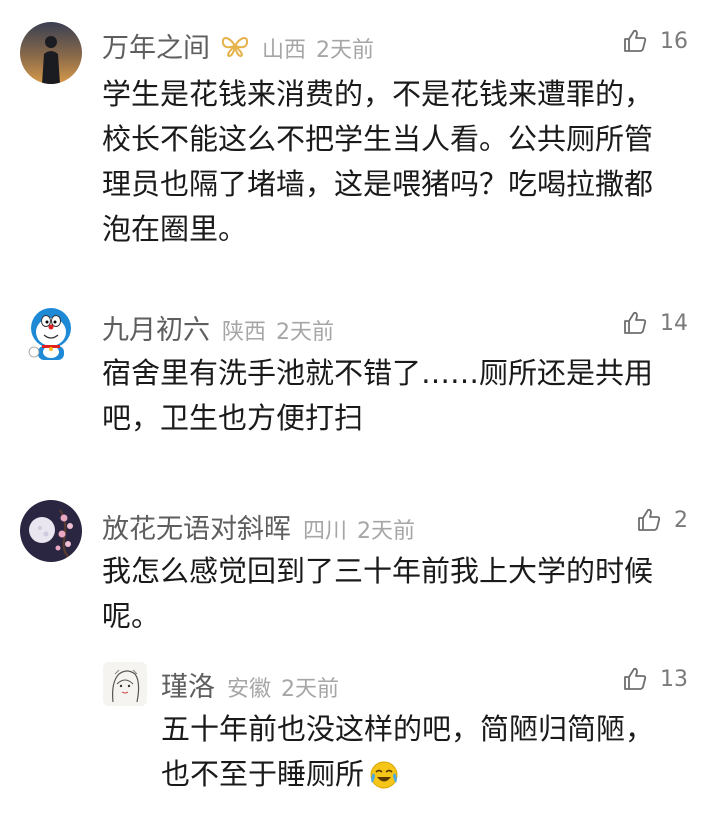  Describe the element at coordinates (131, 616) in the screenshot. I see `comment-text-line: 呢。` at that location.